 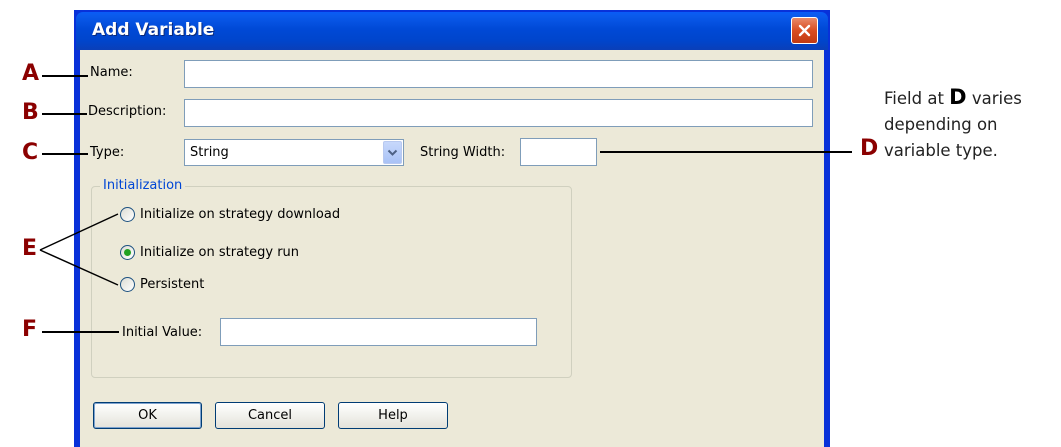 I want to click on name-label: Name:, so click(x=111, y=72).